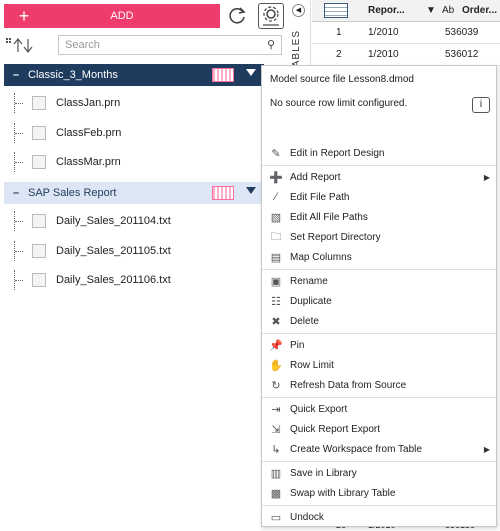 This screenshot has height=531, width=500. What do you see at coordinates (88, 162) in the screenshot?
I see `file-name: ClassMar.prn` at bounding box center [88, 162].